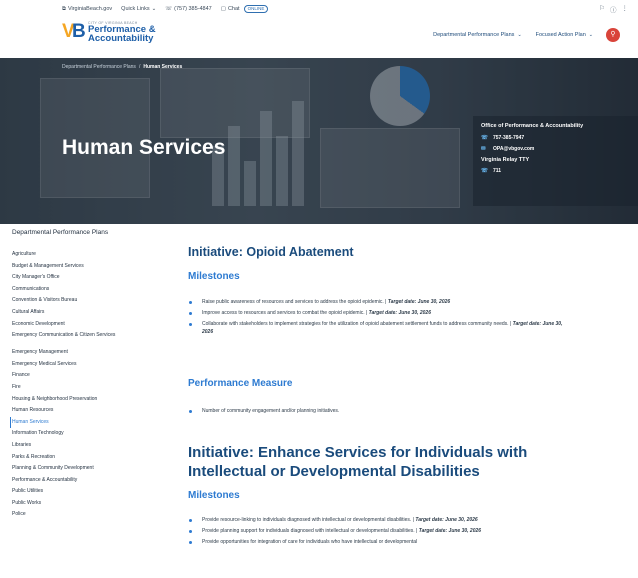  Describe the element at coordinates (271, 252) in the screenshot. I see `initiative-heading: Initiative: Opioid Abatement` at that location.